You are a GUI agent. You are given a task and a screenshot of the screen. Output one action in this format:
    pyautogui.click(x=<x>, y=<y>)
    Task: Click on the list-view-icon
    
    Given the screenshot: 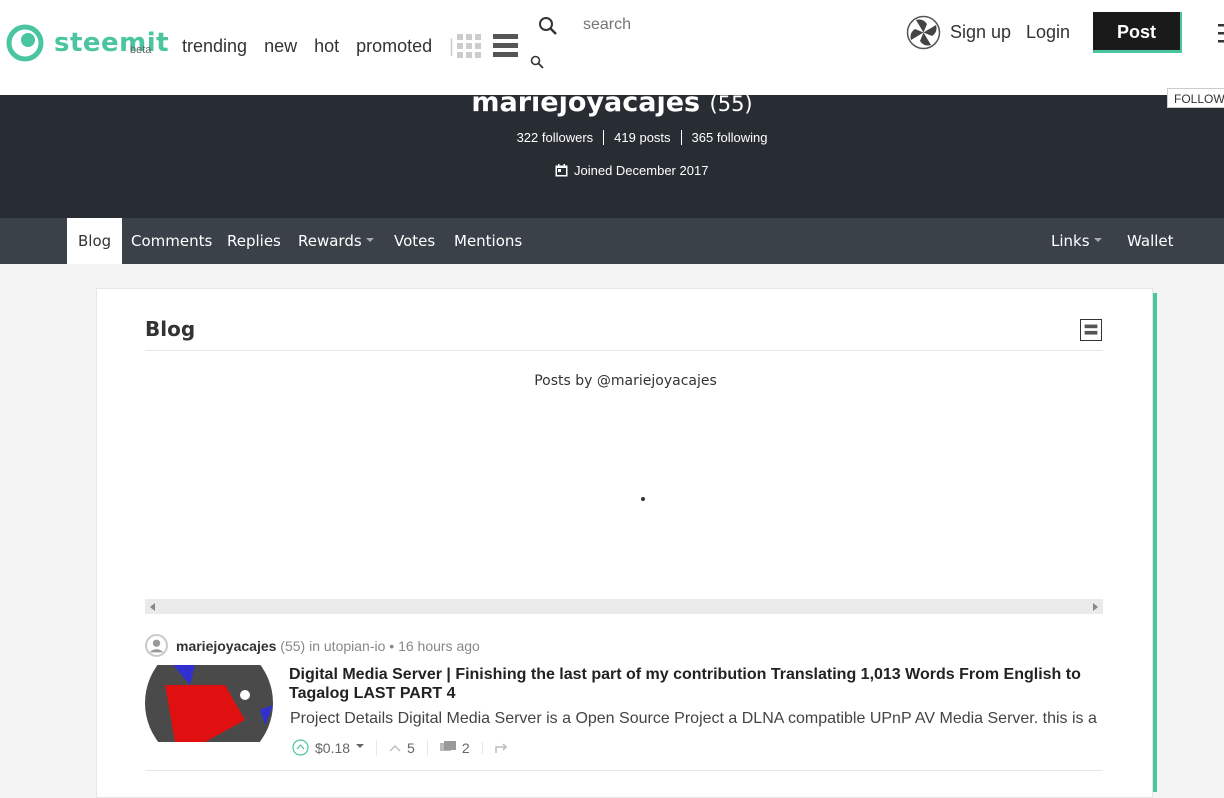 What is the action you would take?
    pyautogui.click(x=505, y=46)
    